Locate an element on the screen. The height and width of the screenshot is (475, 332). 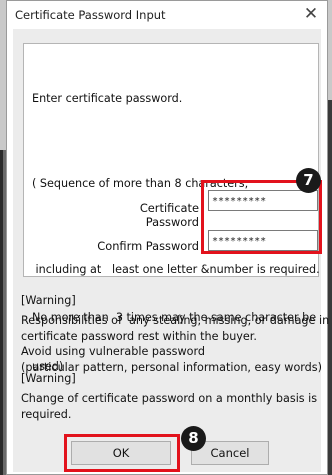
certificate-password-label: Certificate Password is located at coordinates (169, 215).